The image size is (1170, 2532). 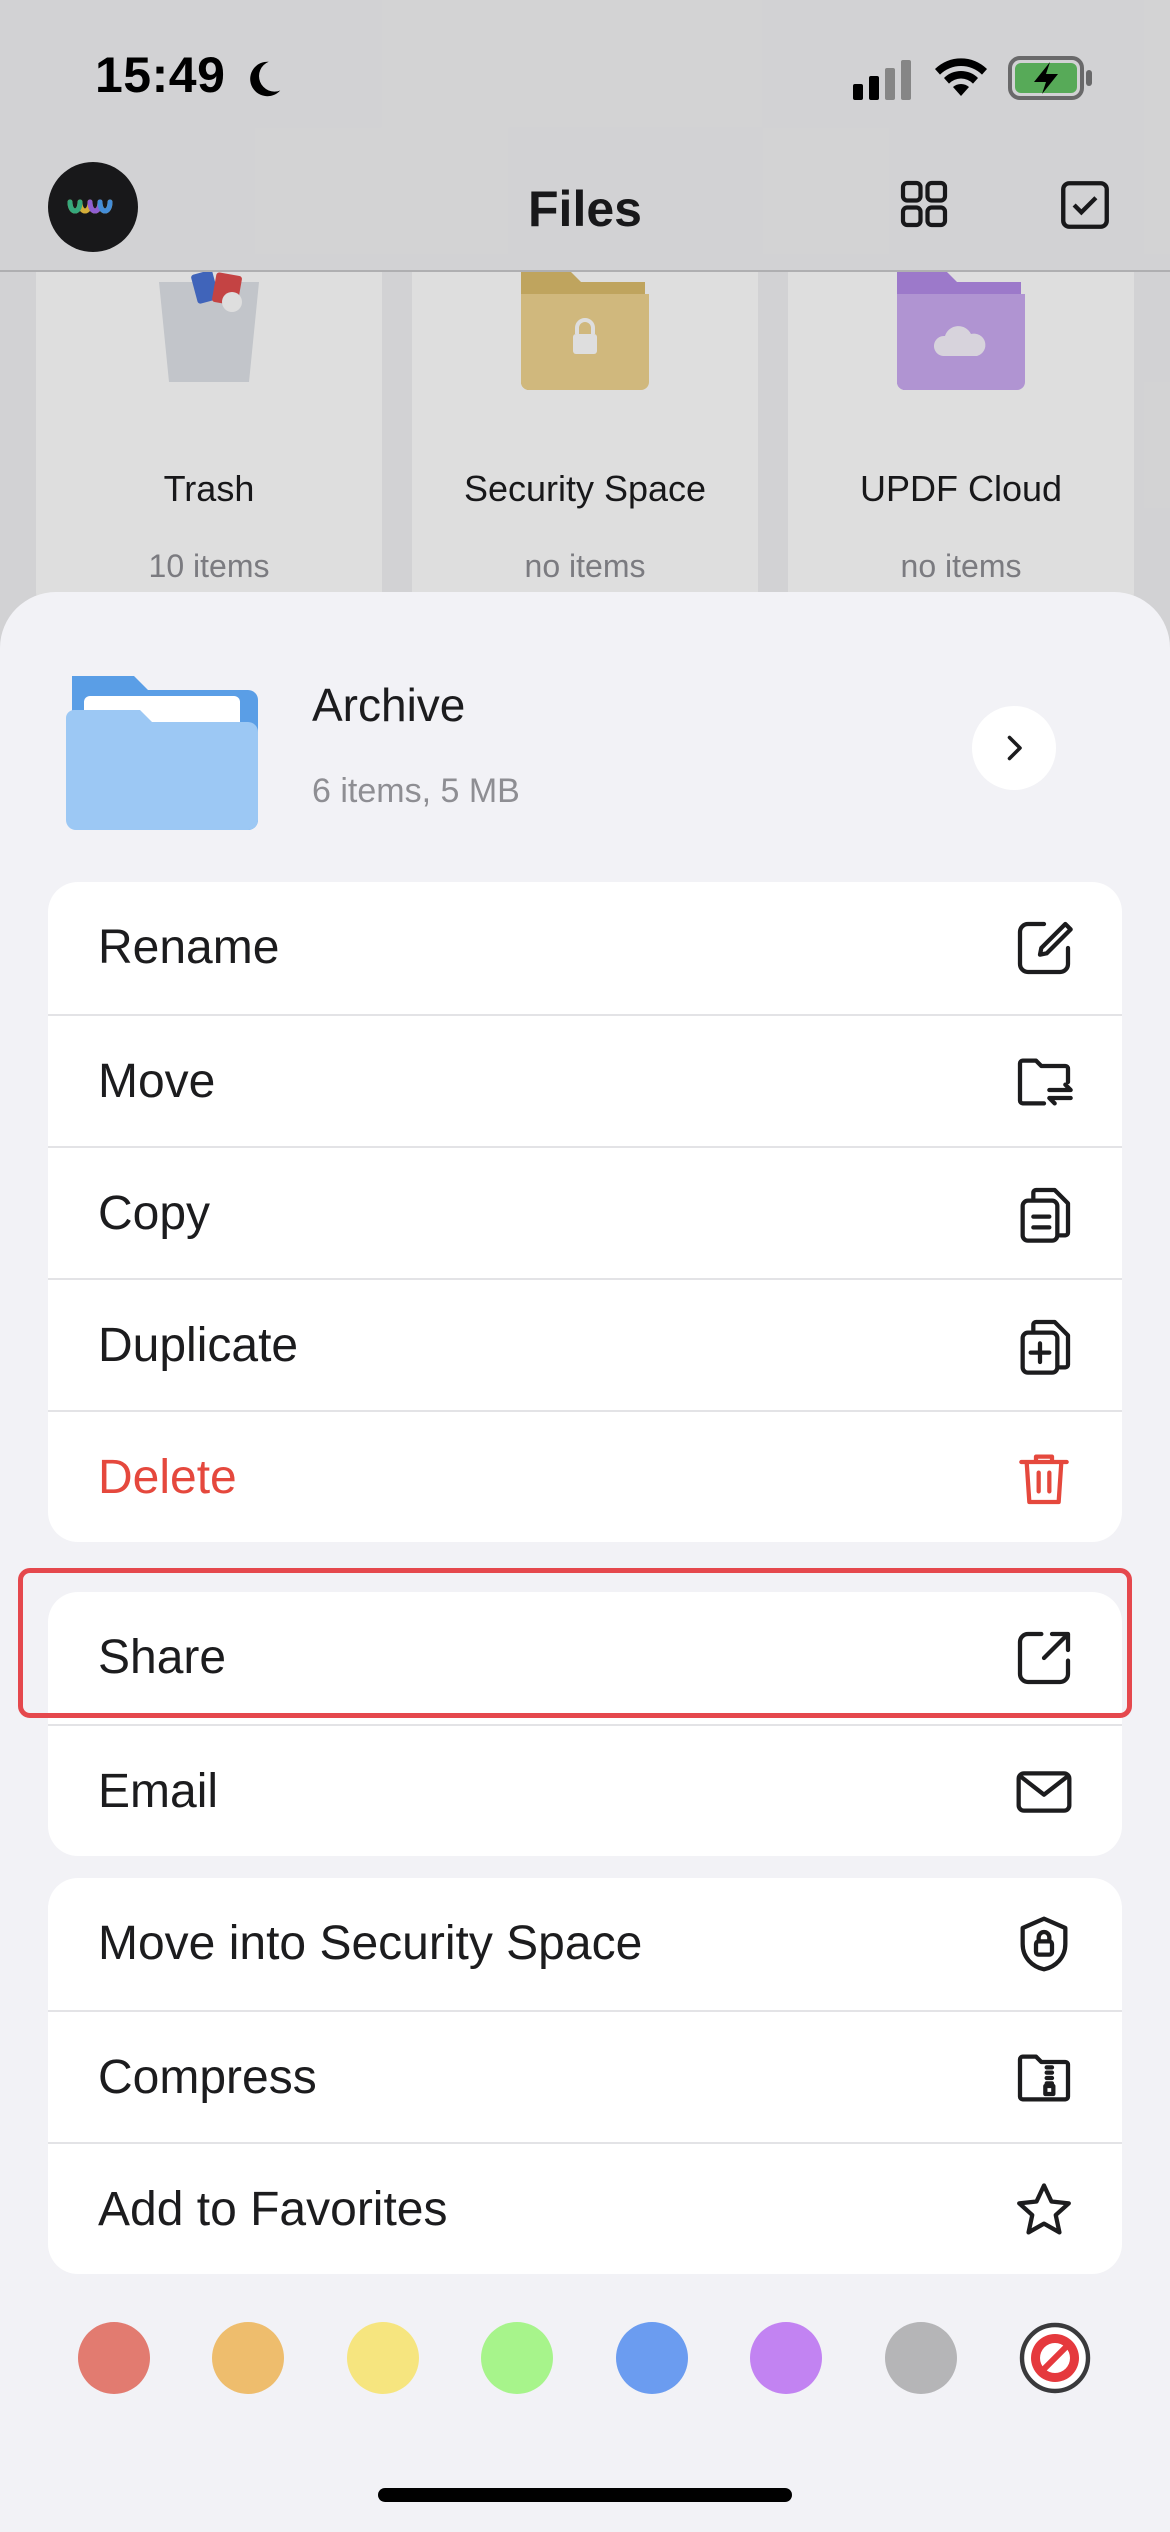 What do you see at coordinates (207, 2077) in the screenshot?
I see `menu-item-label: Compress` at bounding box center [207, 2077].